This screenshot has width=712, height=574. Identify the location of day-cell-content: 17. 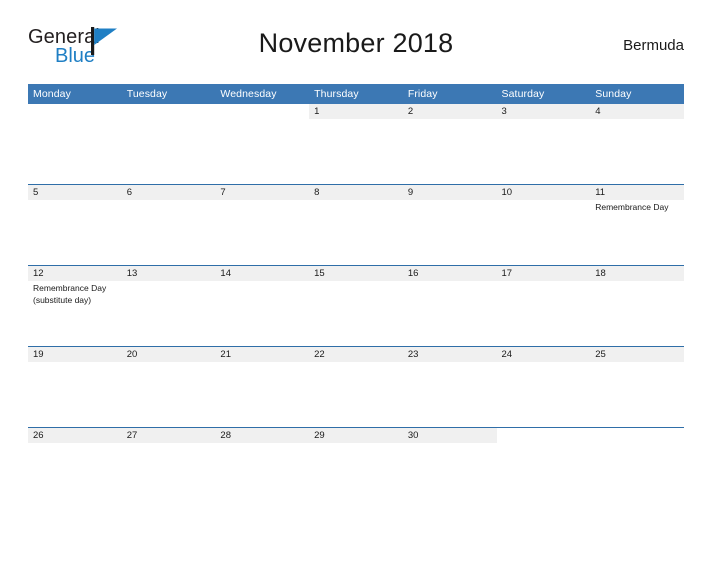
(543, 306).